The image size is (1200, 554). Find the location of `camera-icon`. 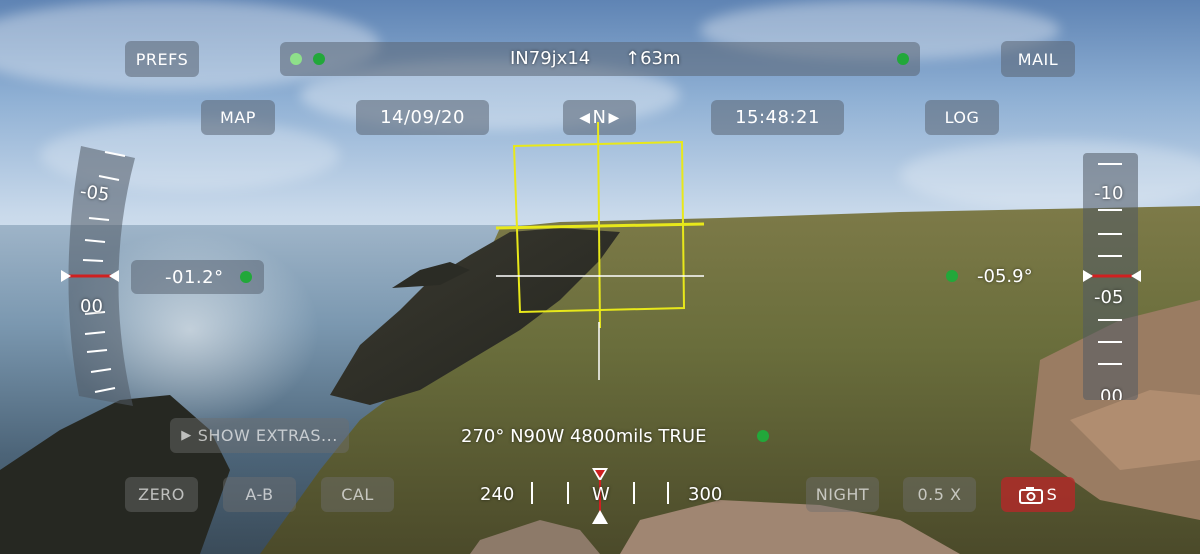

camera-icon is located at coordinates (1030, 495).